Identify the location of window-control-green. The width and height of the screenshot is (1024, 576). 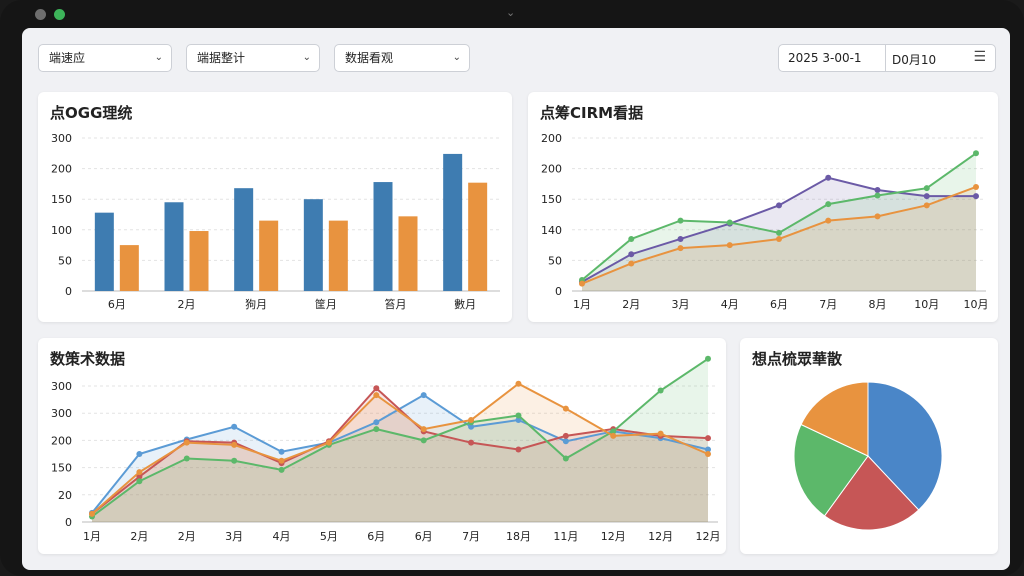
(59, 14).